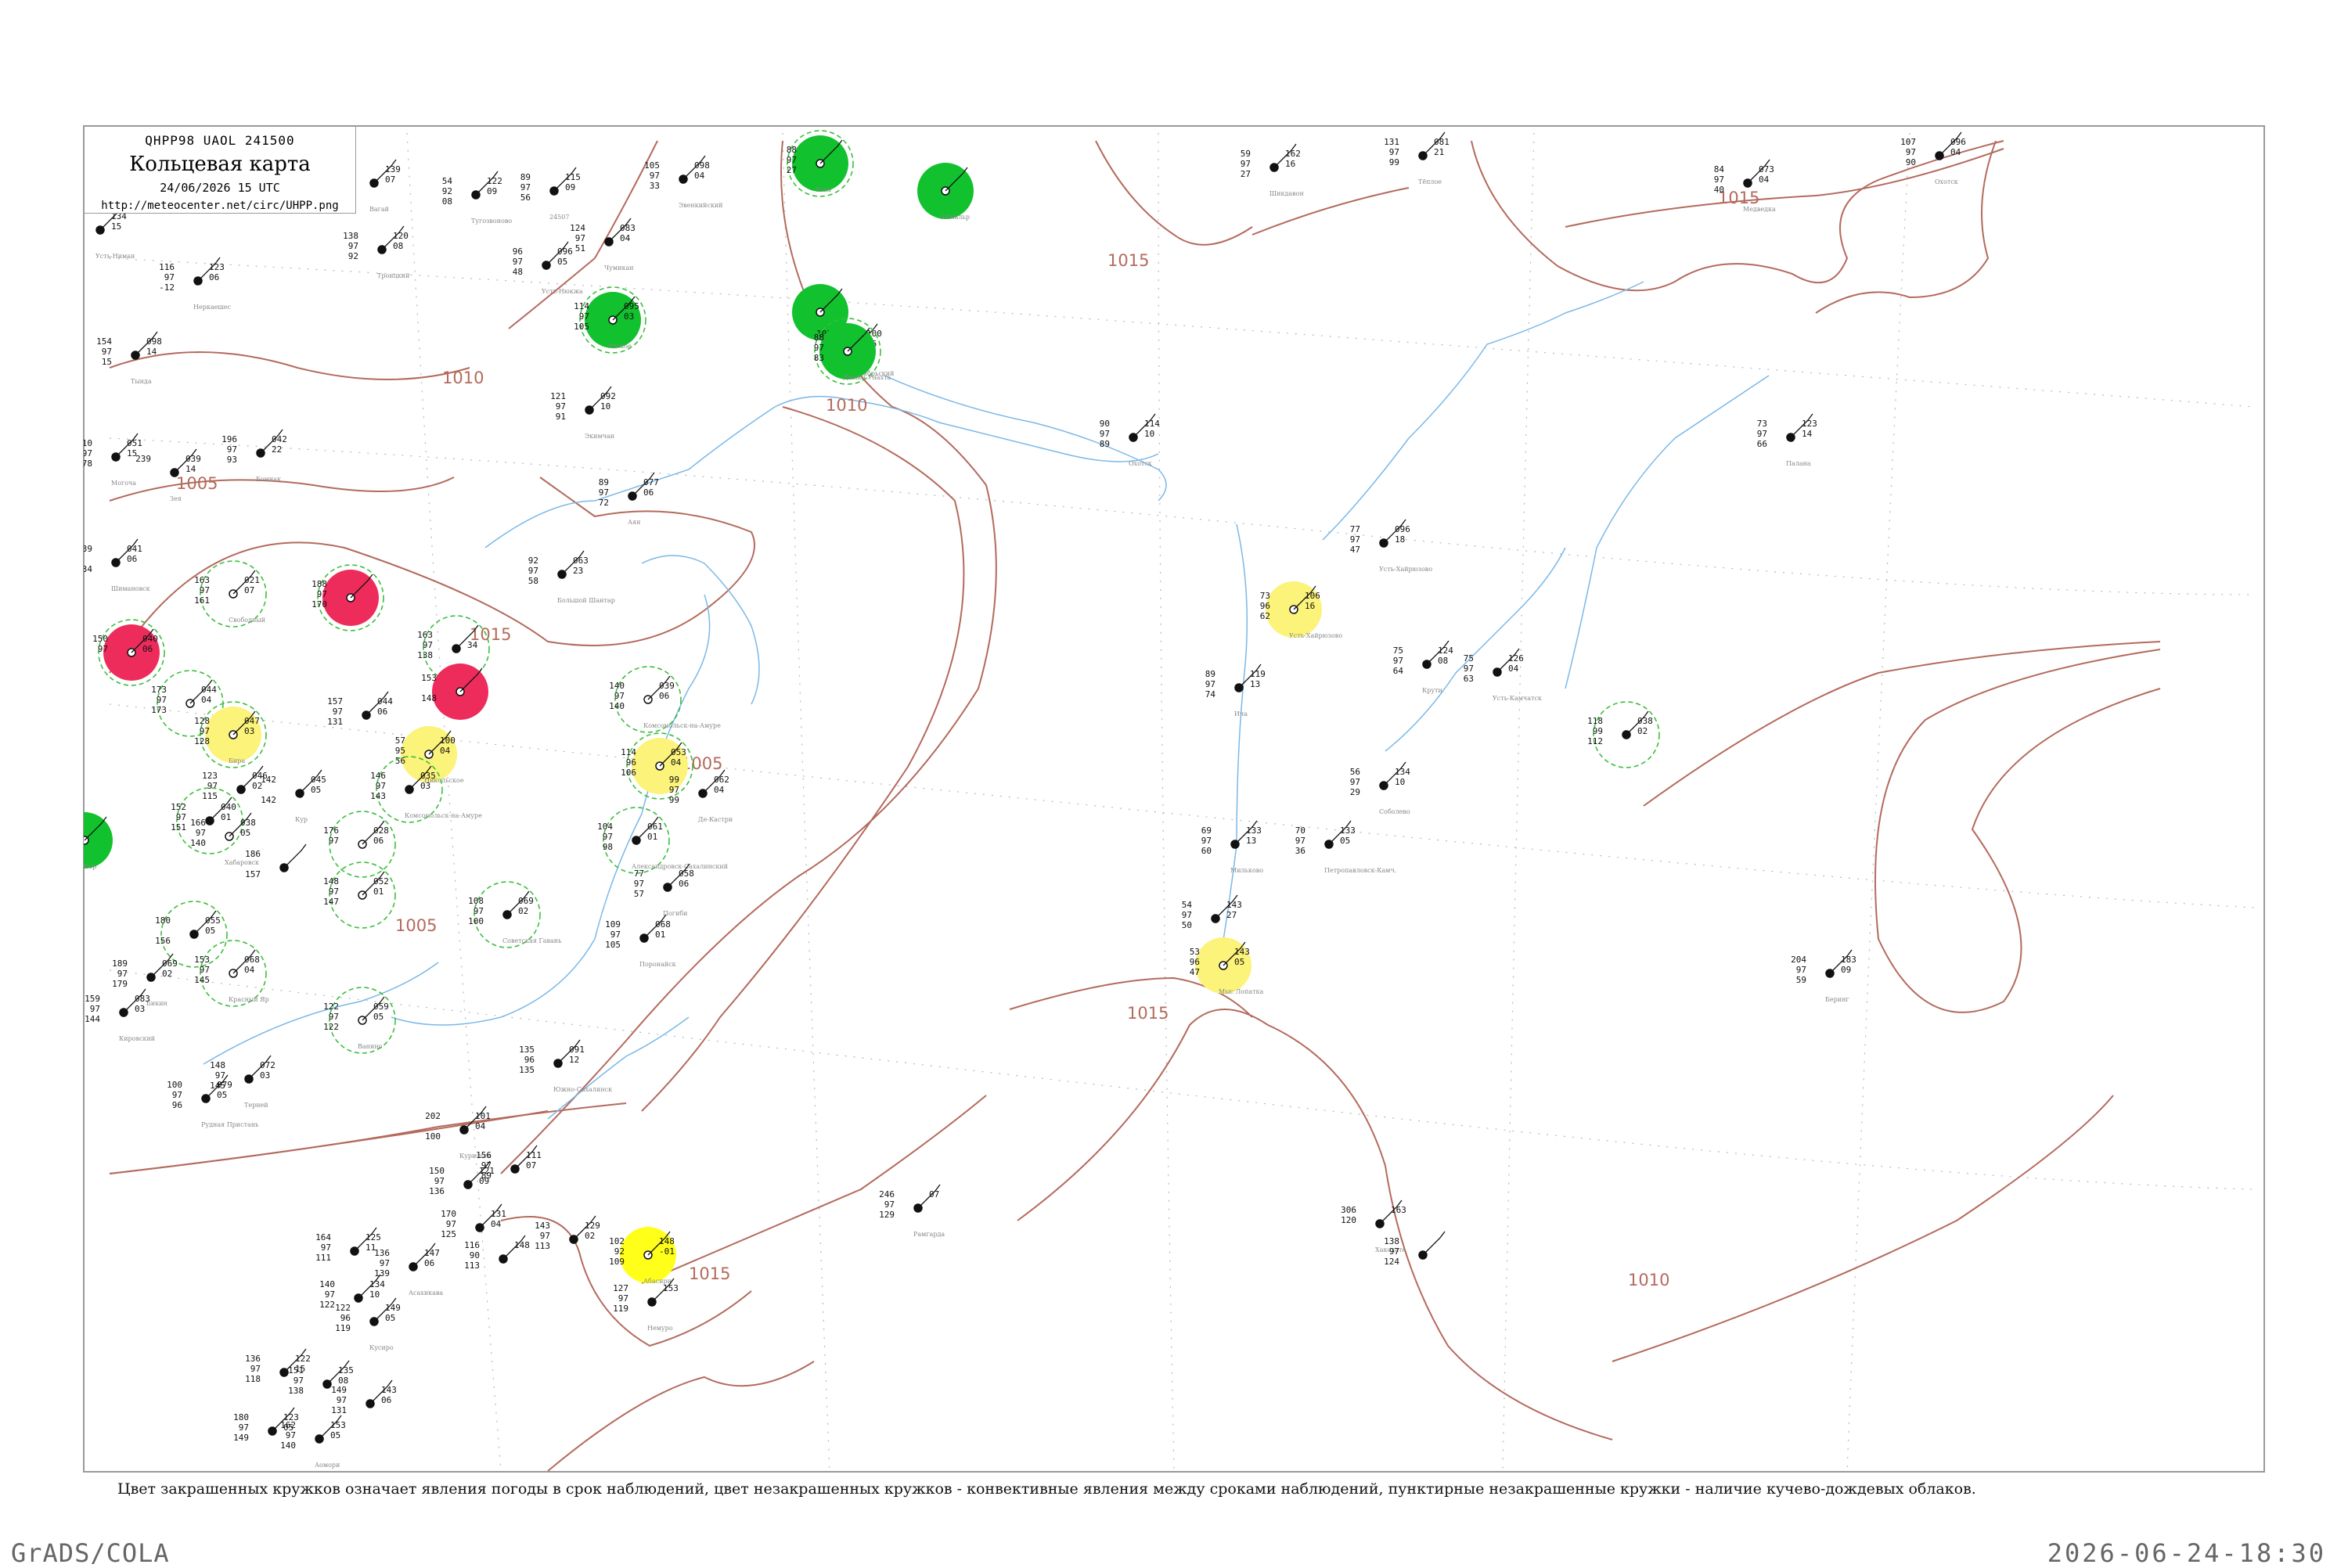 Image resolution: width=2348 pixels, height=1568 pixels. What do you see at coordinates (642, 1256) in the screenshot?
I see `station-s84: 10292109148-01Абасири` at bounding box center [642, 1256].